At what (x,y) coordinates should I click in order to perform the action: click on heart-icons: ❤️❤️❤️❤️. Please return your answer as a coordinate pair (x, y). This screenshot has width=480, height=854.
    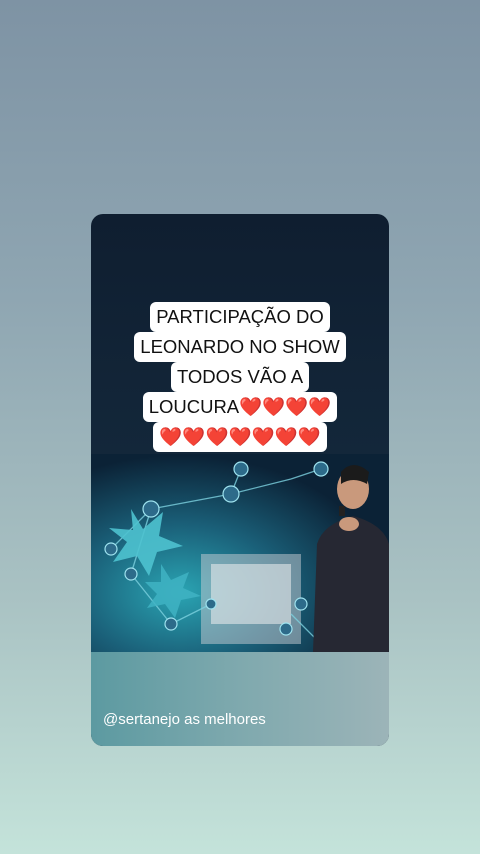
    Looking at the image, I should click on (285, 406).